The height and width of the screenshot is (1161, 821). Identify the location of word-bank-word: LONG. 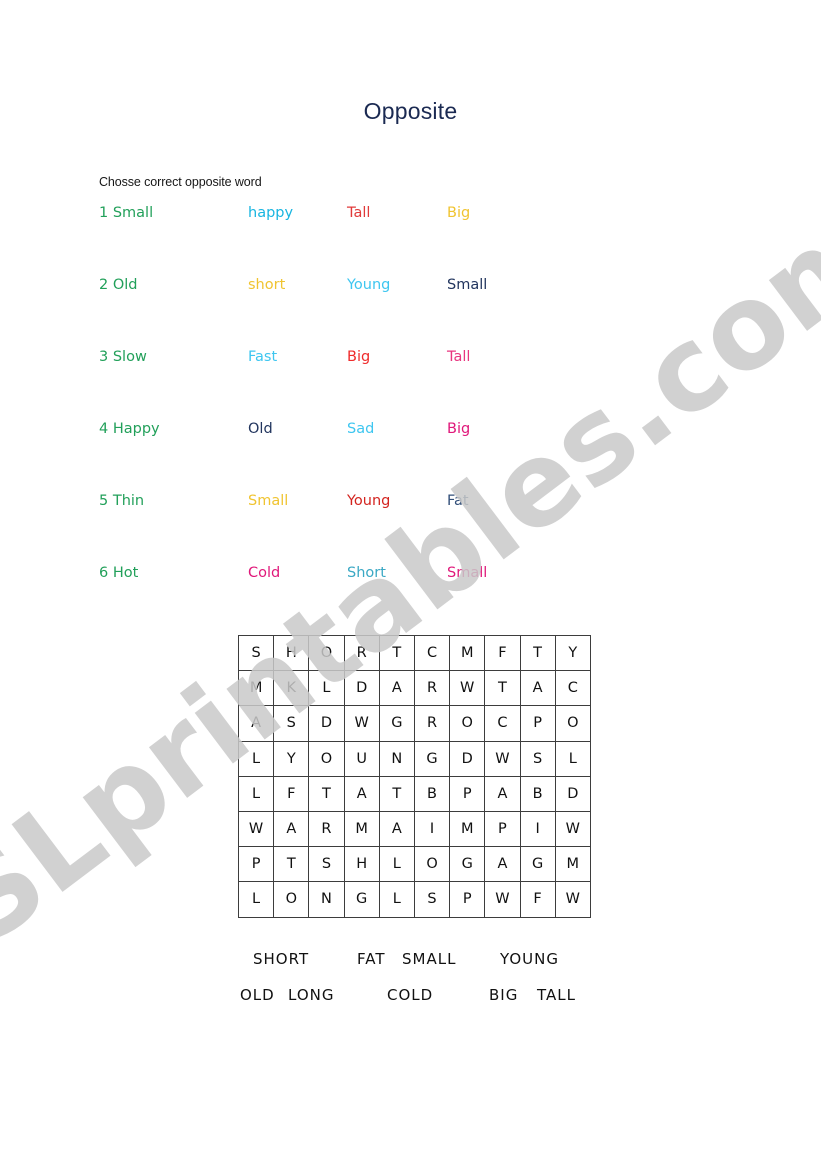
(311, 995).